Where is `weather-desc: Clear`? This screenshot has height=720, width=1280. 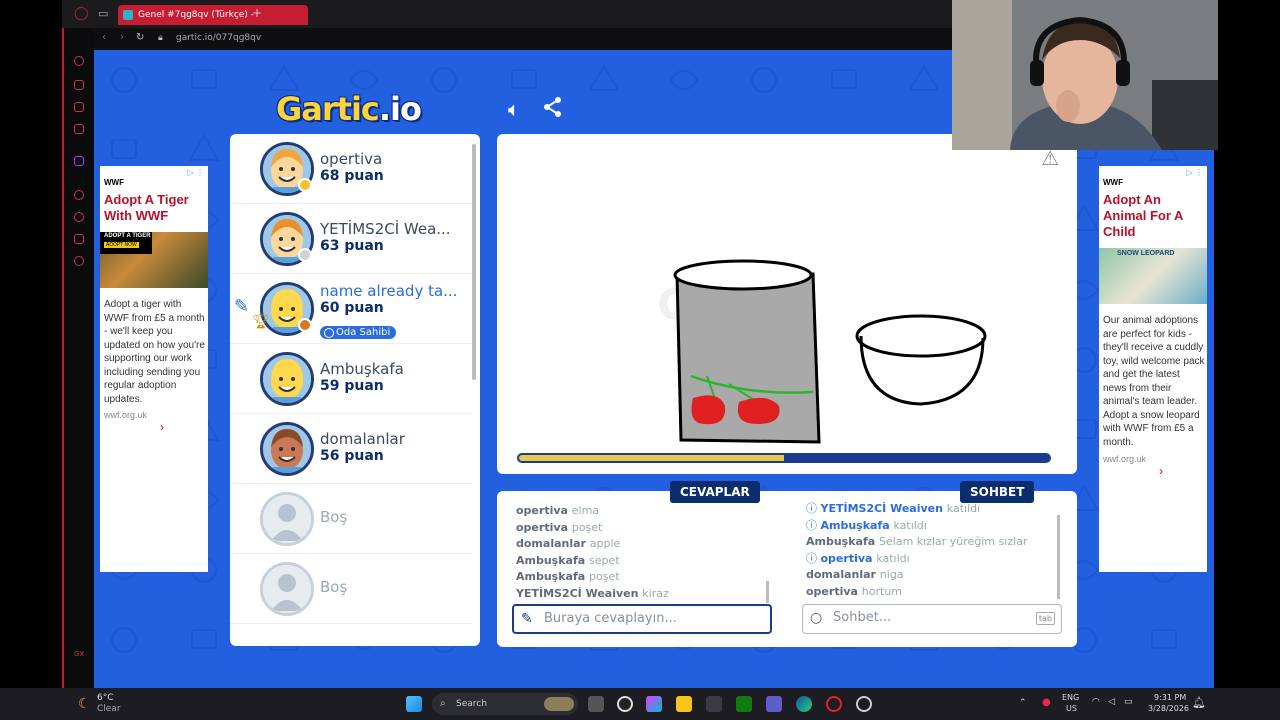 weather-desc: Clear is located at coordinates (109, 709).